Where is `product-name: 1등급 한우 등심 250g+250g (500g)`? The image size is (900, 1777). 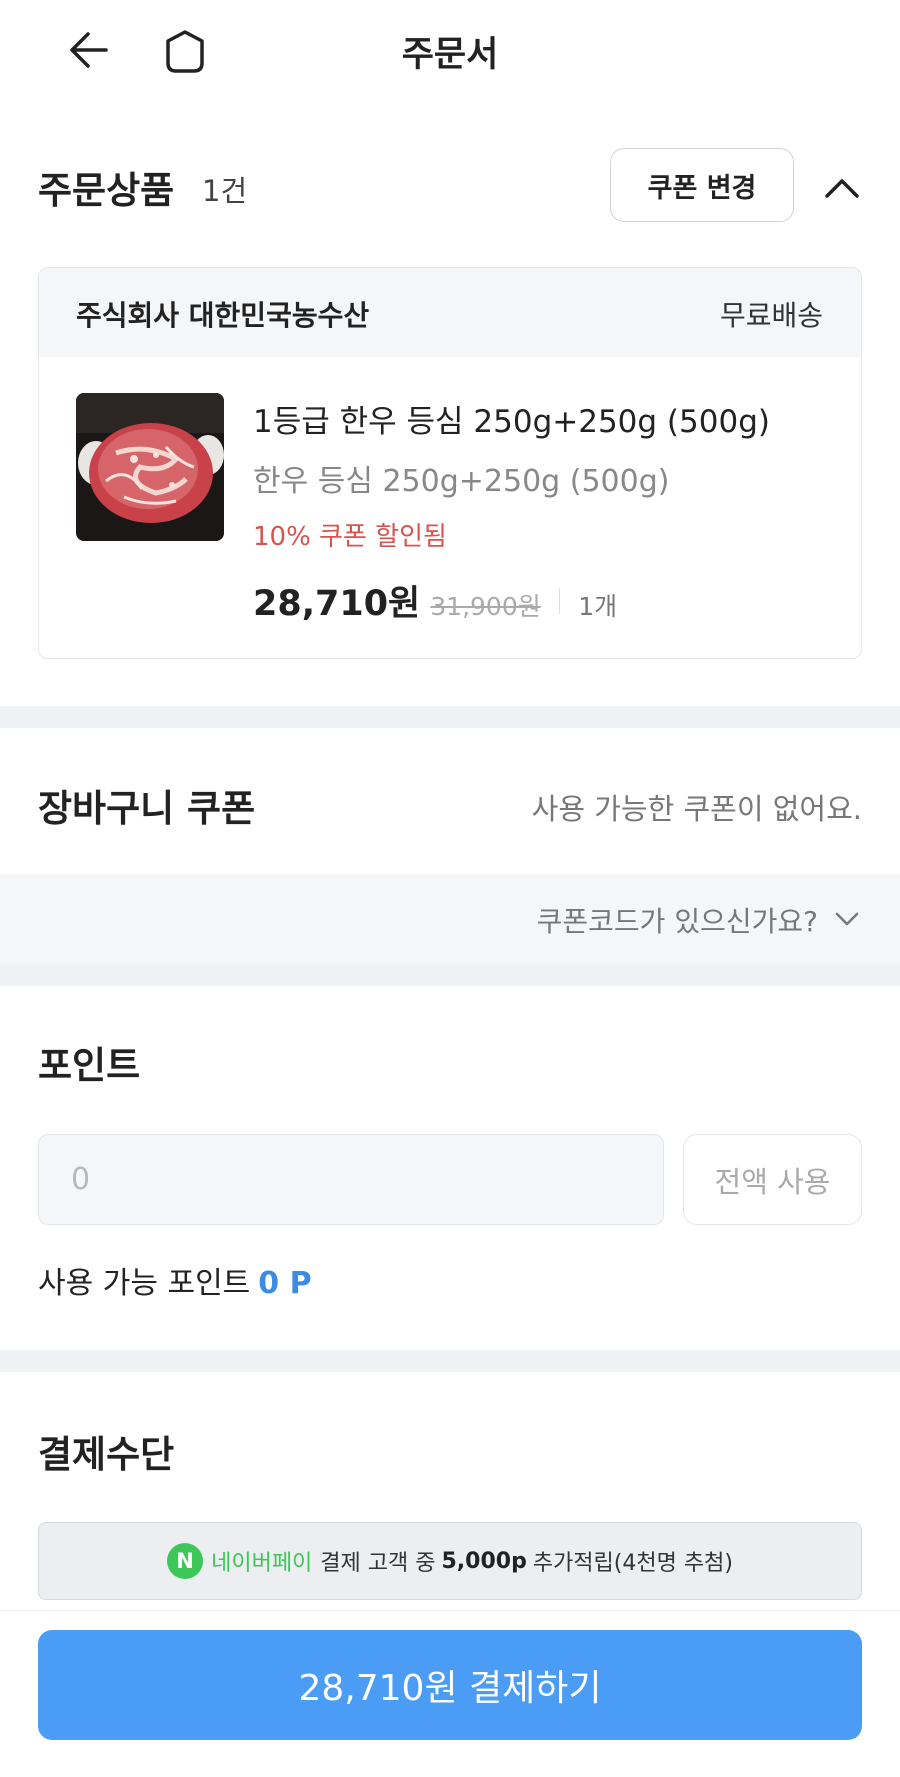
product-name: 1등급 한우 등심 250g+250g (500g) is located at coordinates (511, 418).